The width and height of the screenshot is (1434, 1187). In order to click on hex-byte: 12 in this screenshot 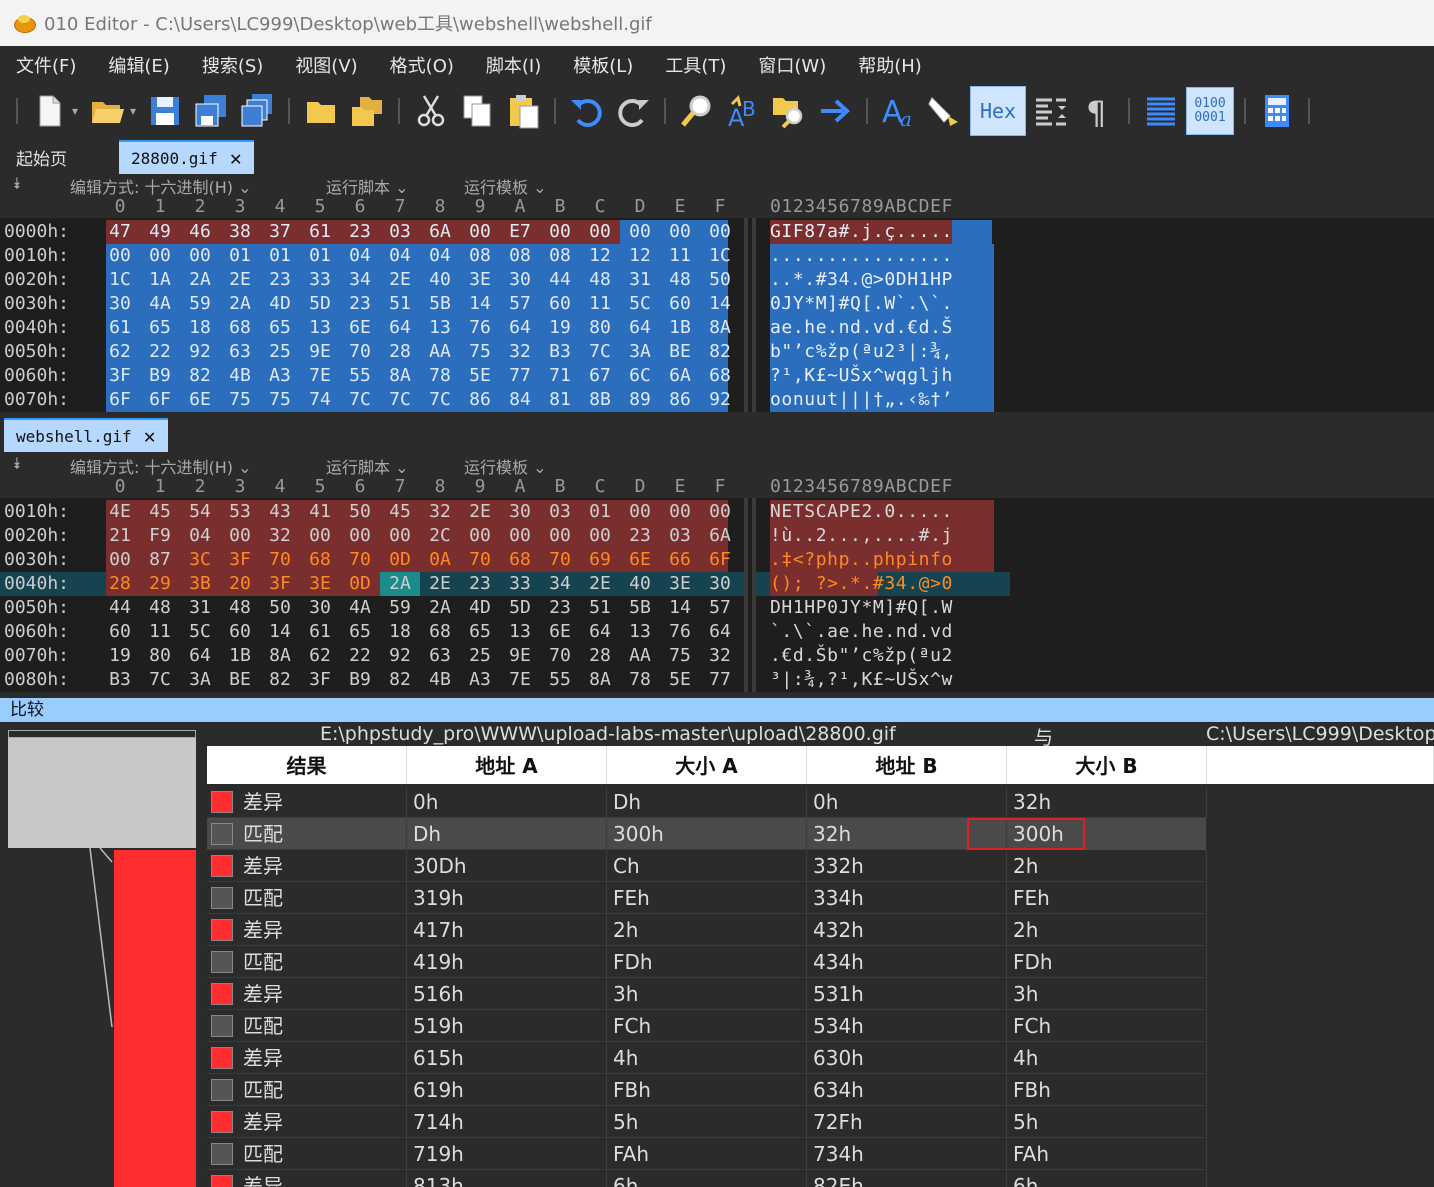, I will do `click(640, 256)`.